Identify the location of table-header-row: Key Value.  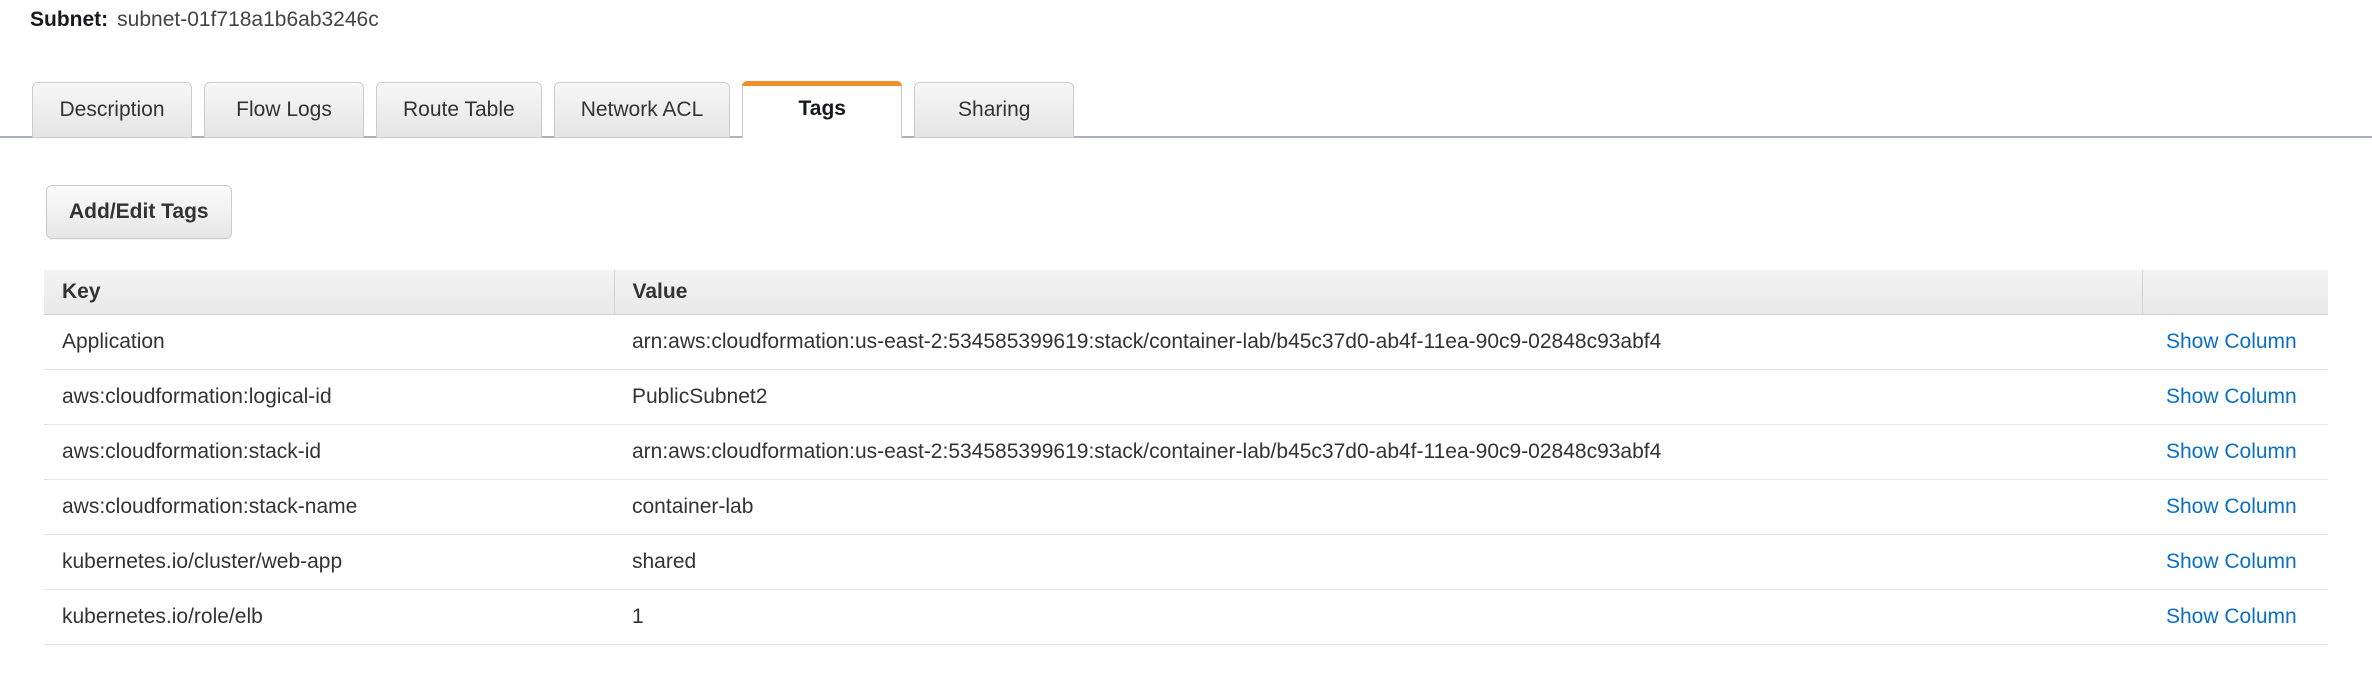
(1186, 292).